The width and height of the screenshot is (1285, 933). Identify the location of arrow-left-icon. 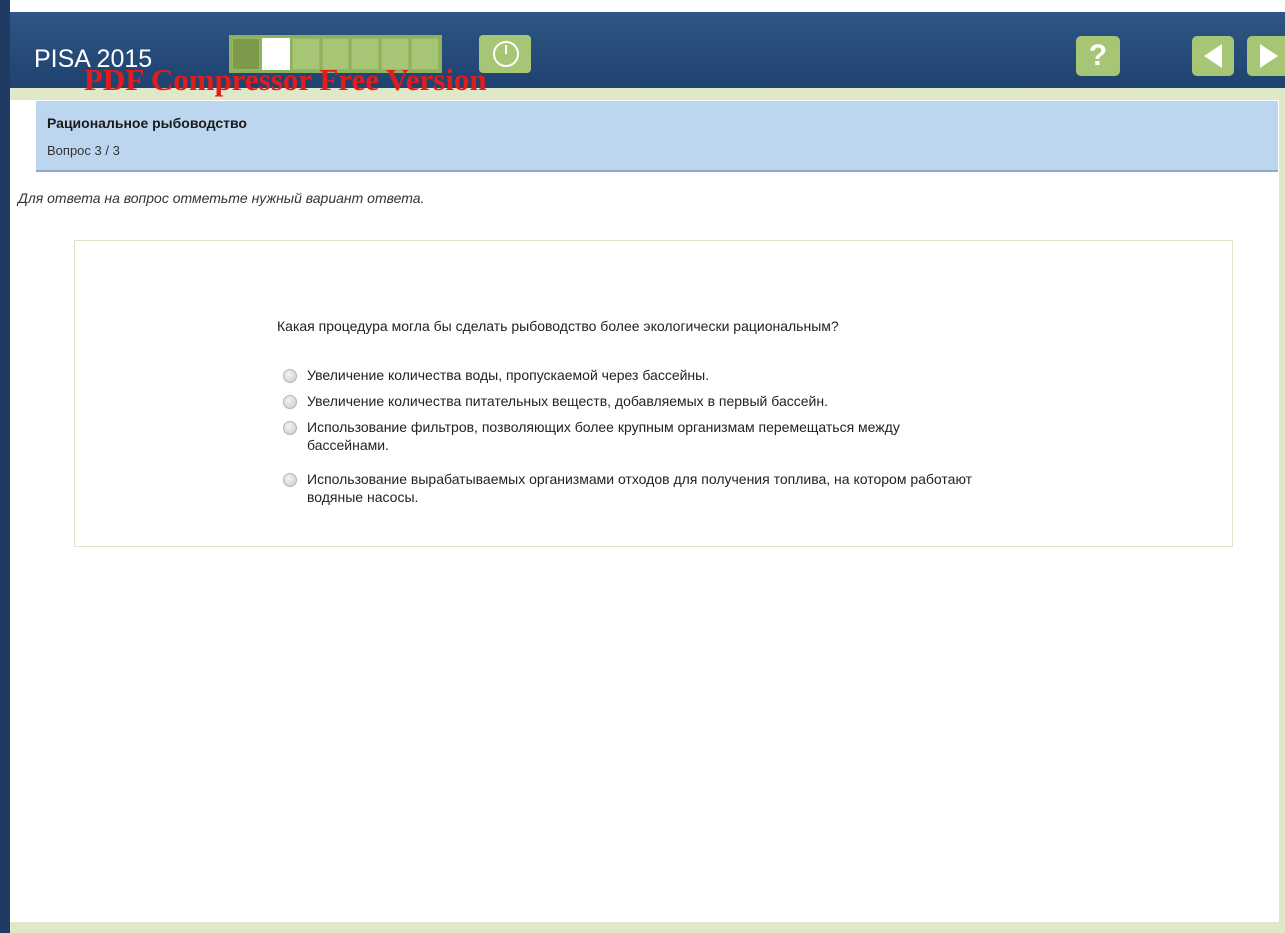
(1213, 56).